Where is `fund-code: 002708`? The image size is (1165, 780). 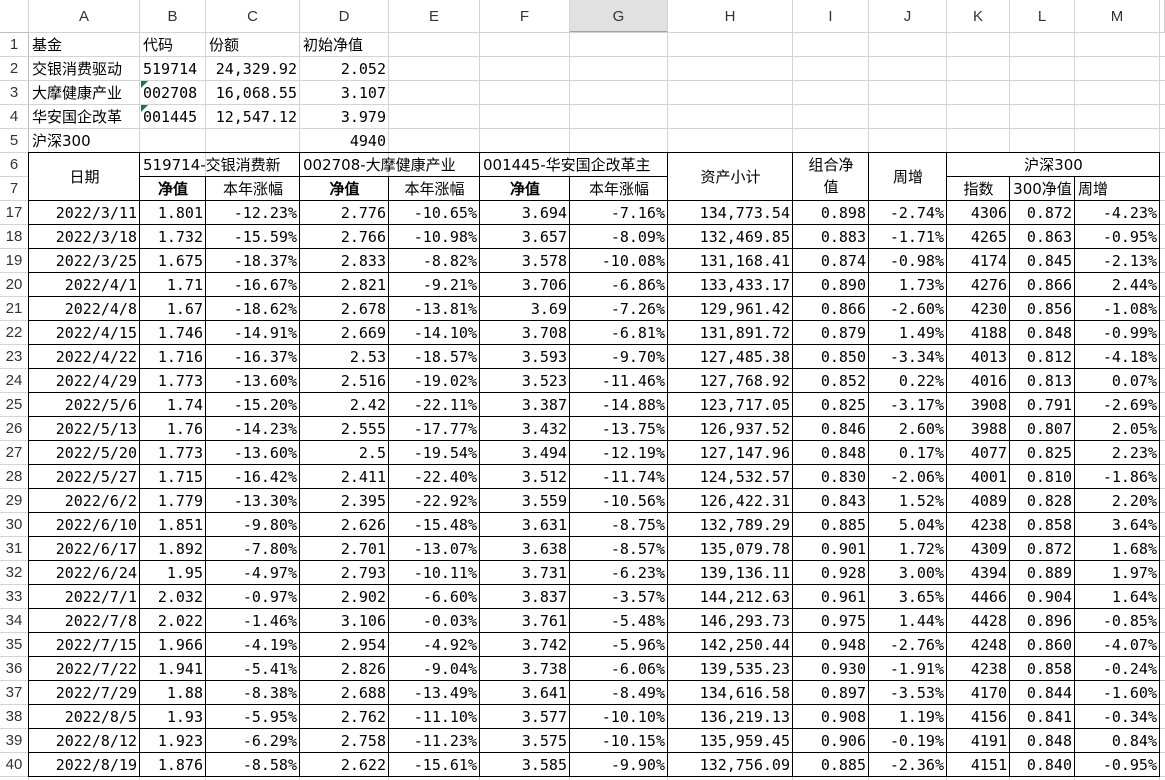 fund-code: 002708 is located at coordinates (173, 93).